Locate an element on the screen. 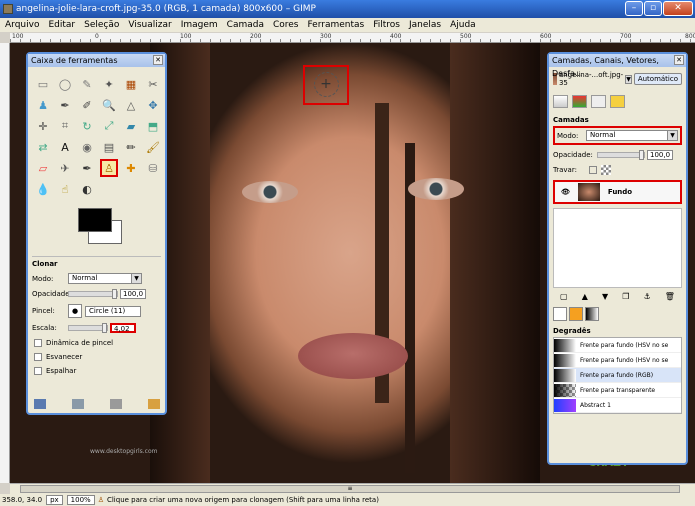 The width and height of the screenshot is (695, 506). airbrush-icon: ✈ is located at coordinates (65, 168).